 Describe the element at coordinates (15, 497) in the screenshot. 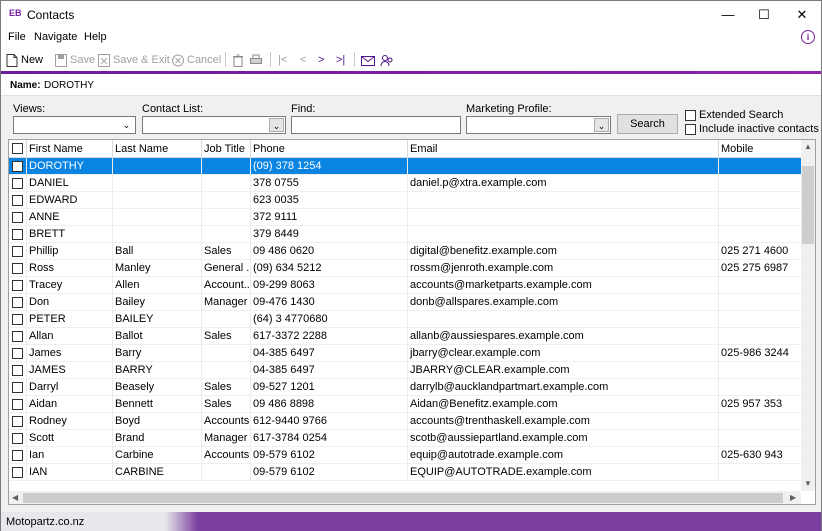

I see `scroll-left-icon: ◀` at that location.